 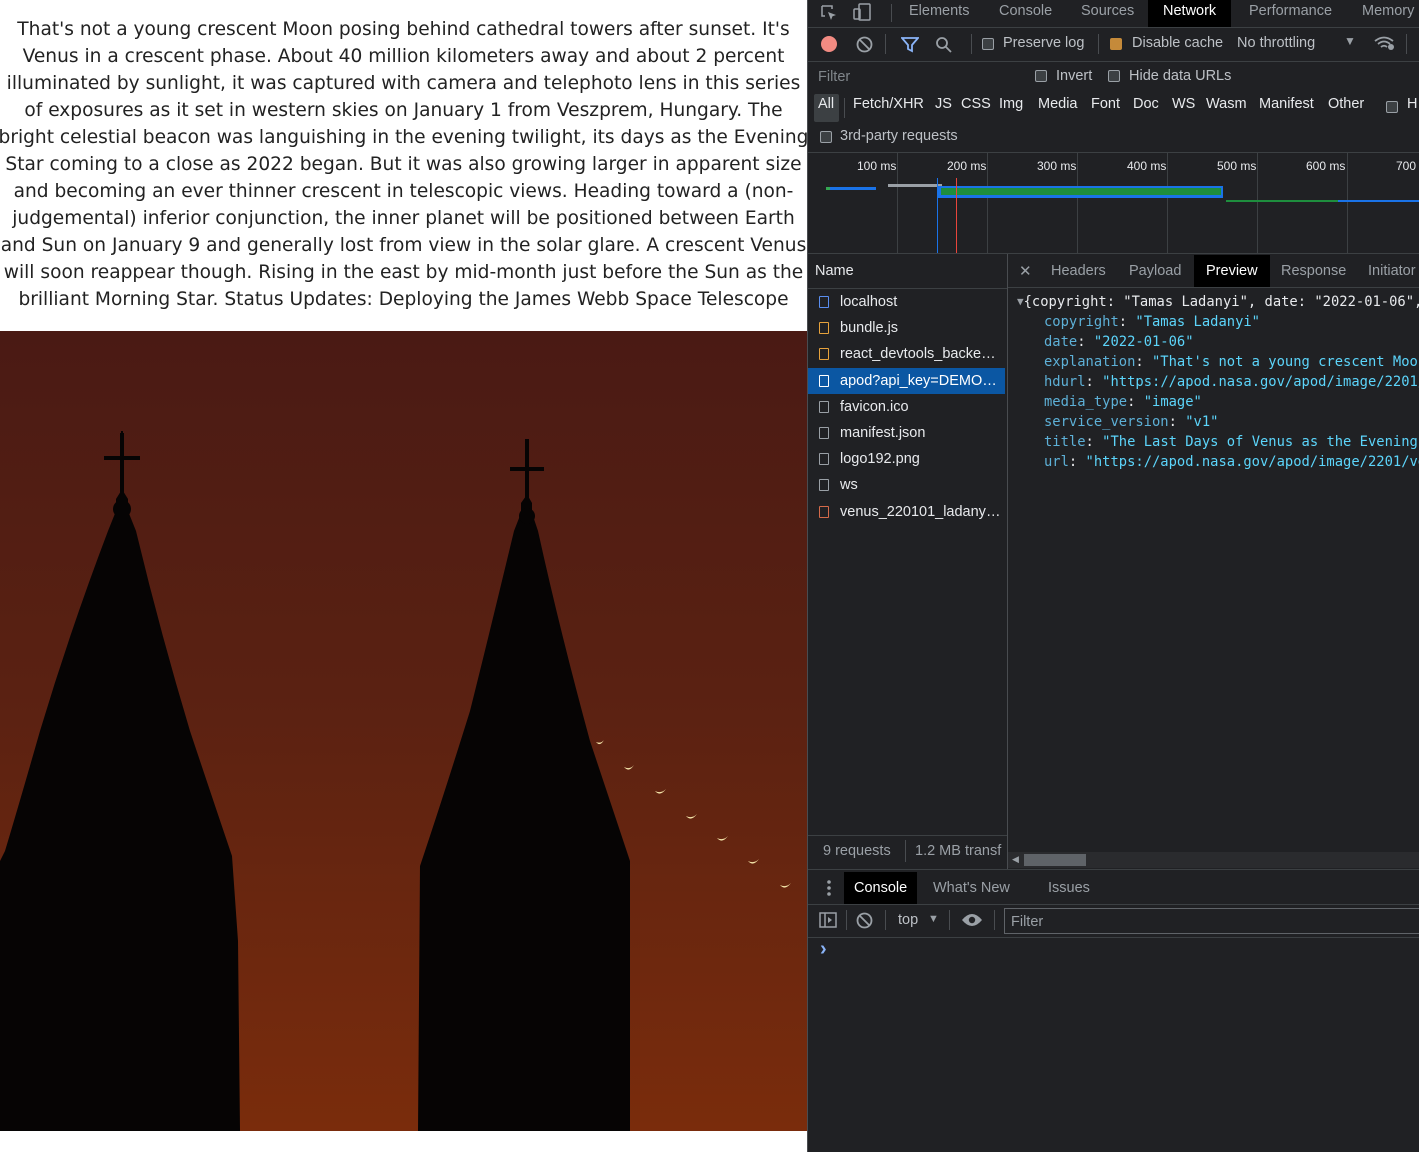 I want to click on filter-doc: Doc, so click(x=1146, y=104).